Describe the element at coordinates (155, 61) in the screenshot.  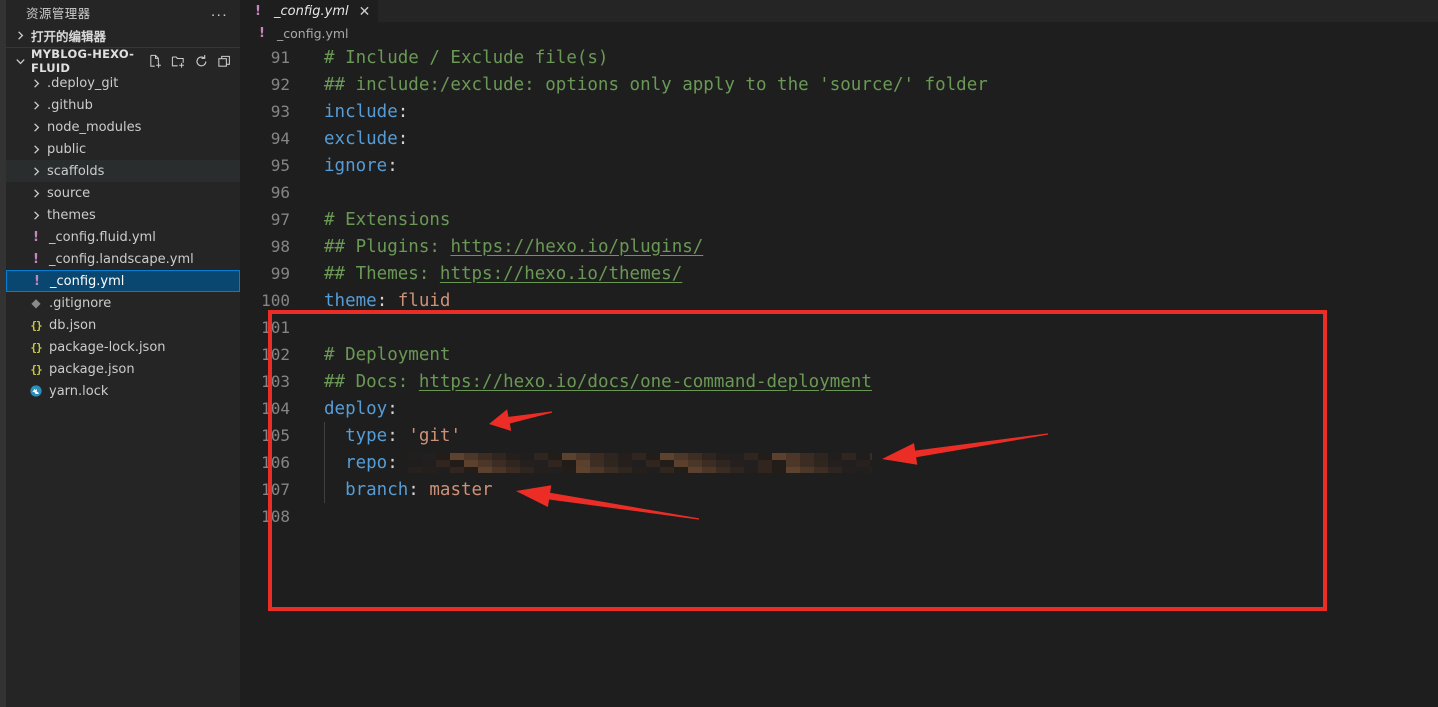
I see `new-file-icon` at that location.